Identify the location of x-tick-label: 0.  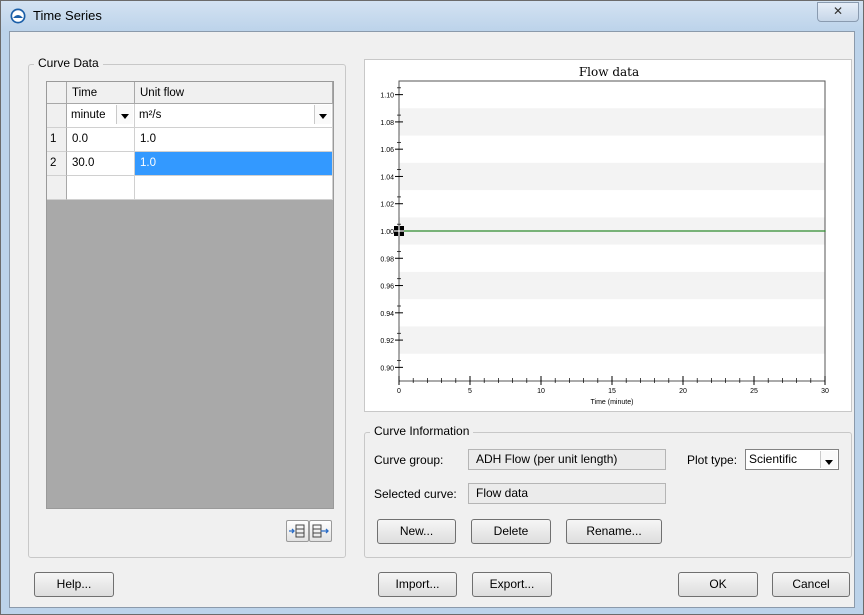
(399, 391).